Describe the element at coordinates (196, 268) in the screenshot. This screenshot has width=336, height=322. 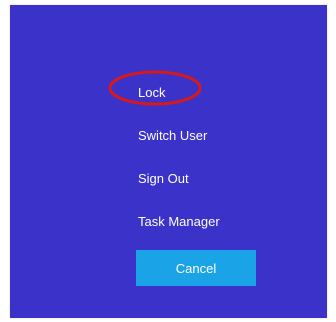
I see `cancel-button: Cancel` at that location.